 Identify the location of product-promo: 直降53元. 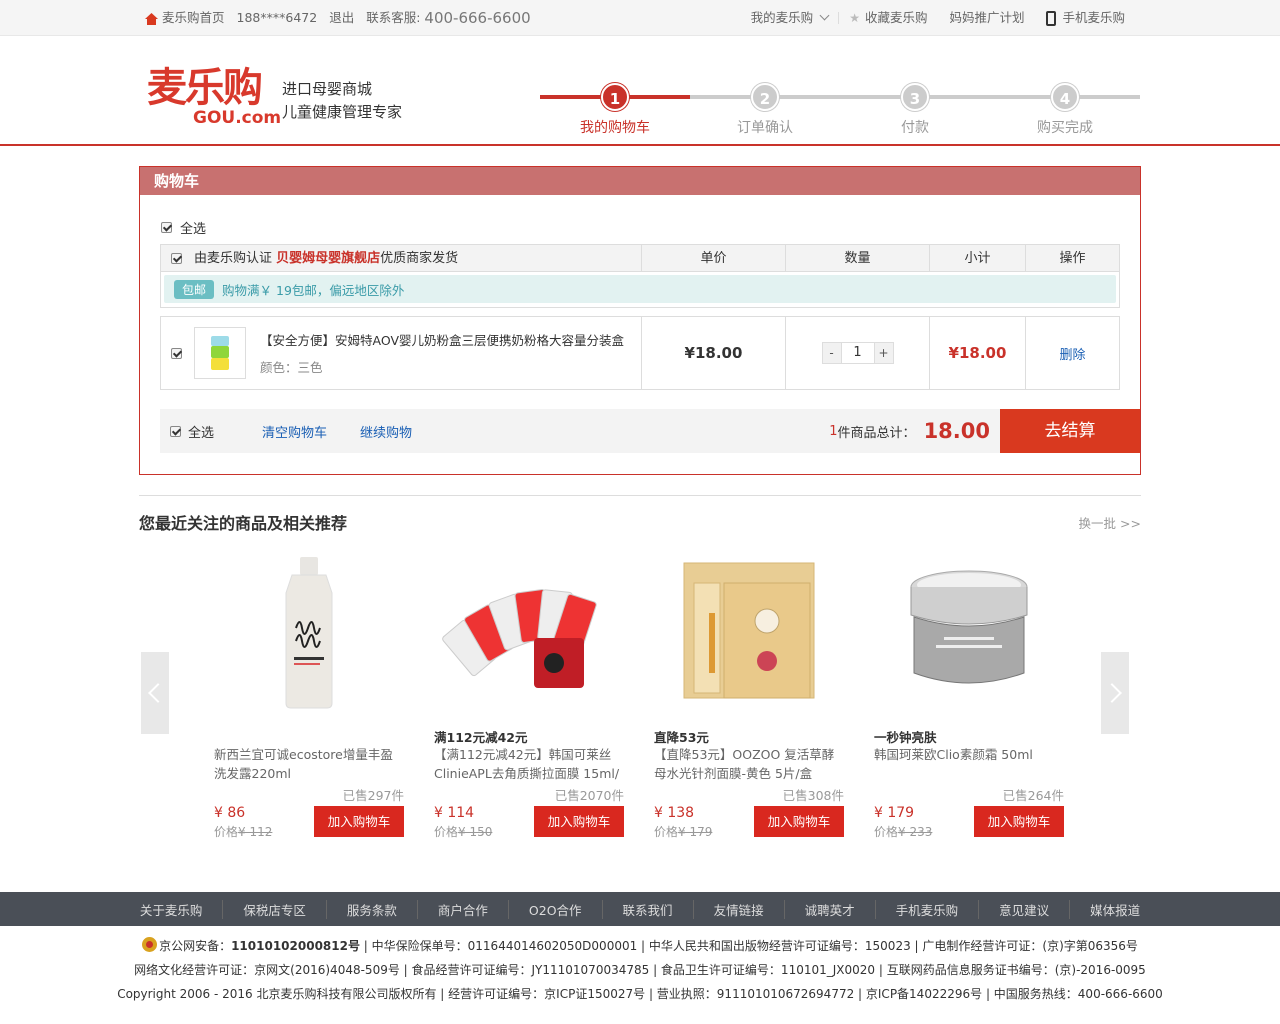
(681, 737).